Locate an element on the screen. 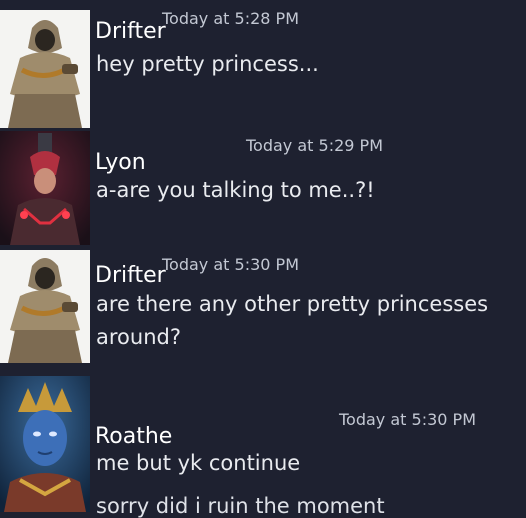 This screenshot has height=518, width=526. author-name: Roathe is located at coordinates (133, 437).